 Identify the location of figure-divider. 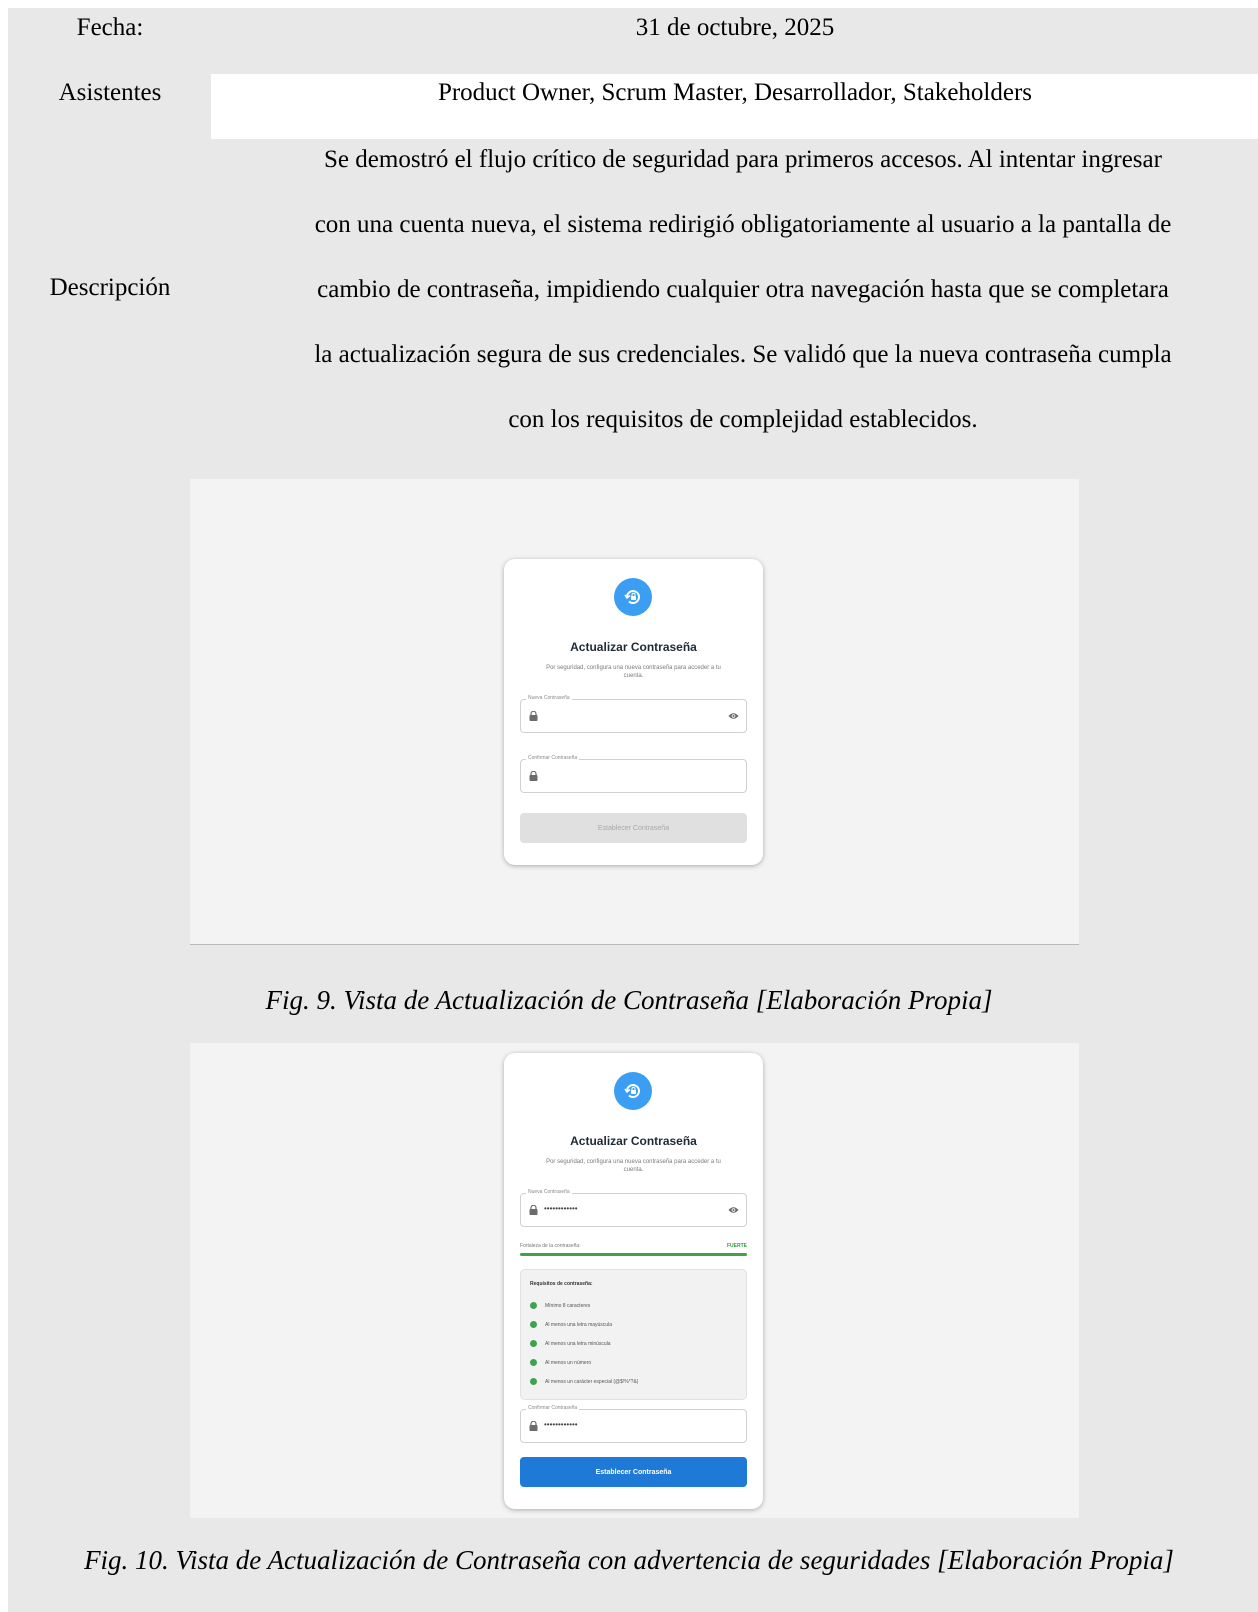
(634, 944).